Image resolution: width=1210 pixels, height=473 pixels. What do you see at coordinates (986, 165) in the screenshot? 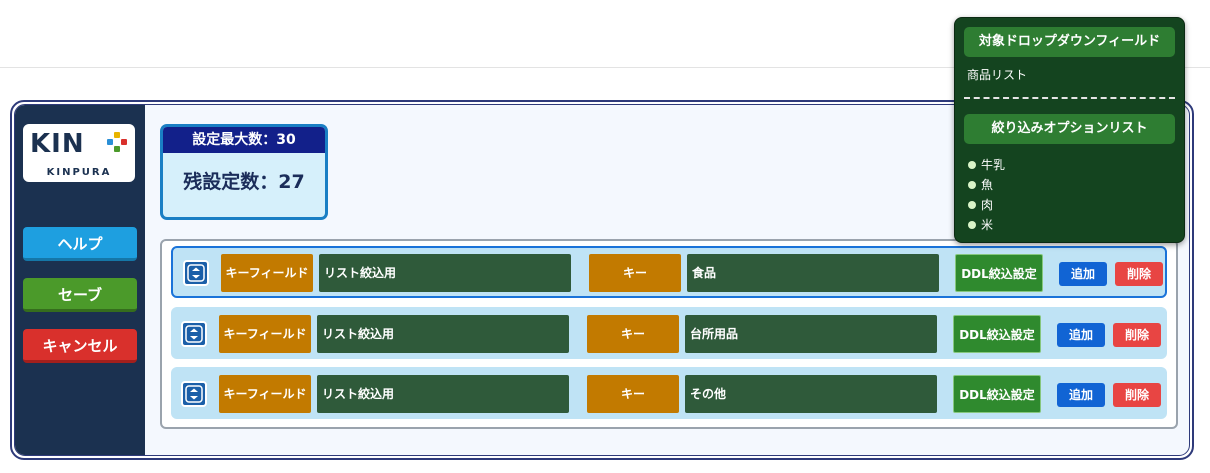
I see `filter-option-item: 牛乳` at bounding box center [986, 165].